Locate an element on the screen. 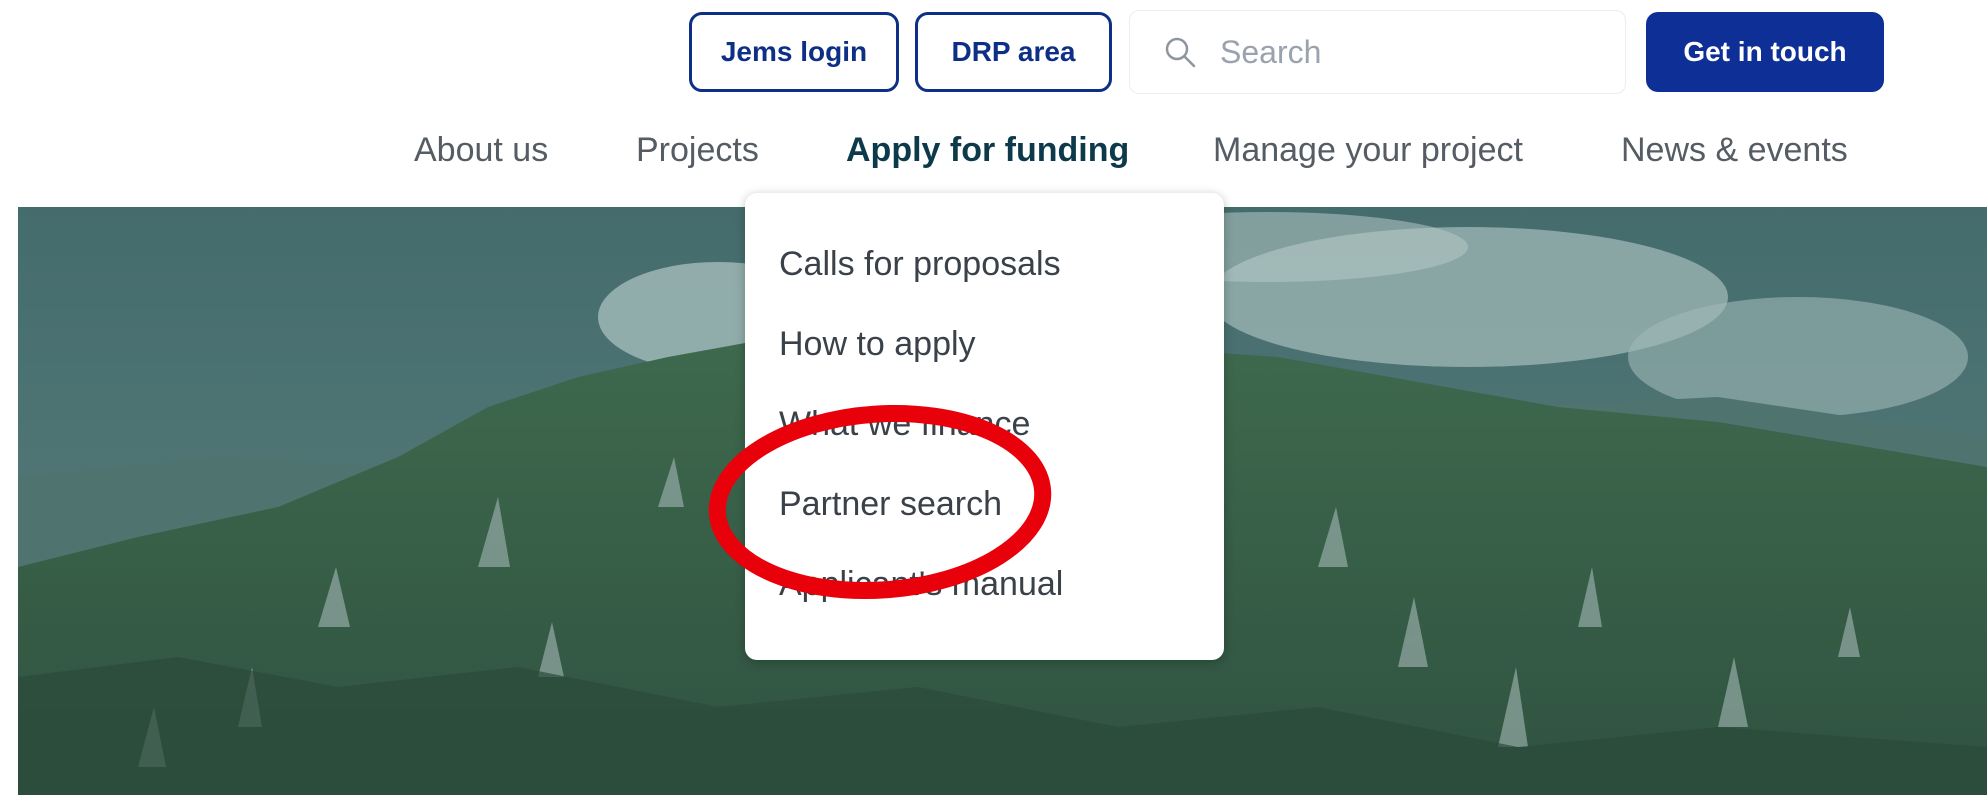 Image resolution: width=1987 pixels, height=795 pixels. nav-item-apply-for-funding: Apply for funding is located at coordinates (987, 150).